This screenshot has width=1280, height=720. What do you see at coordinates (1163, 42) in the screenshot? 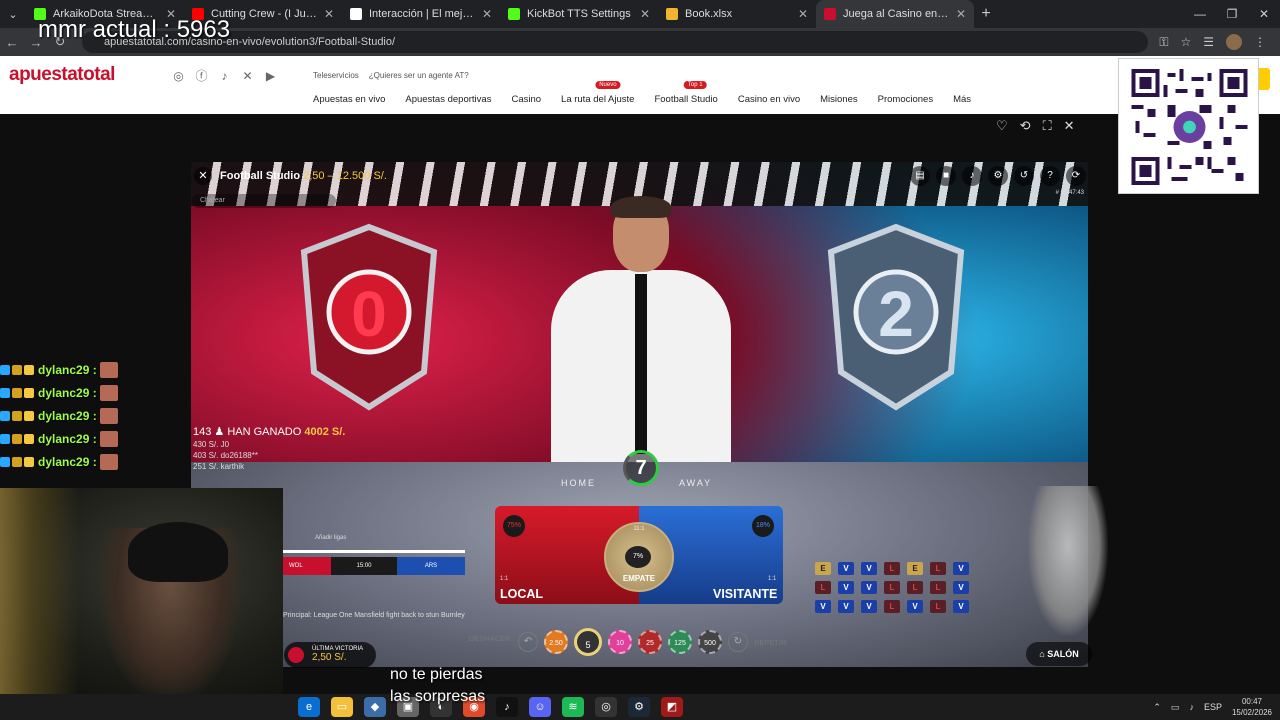
I see `key-icon: ⚿` at bounding box center [1163, 42].